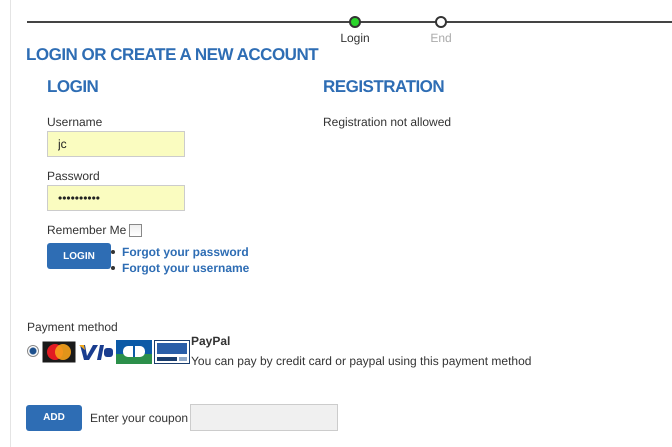 The width and height of the screenshot is (672, 447). I want to click on page-title: LOGIN OR CREATE A NEW ACCOUNT, so click(173, 55).